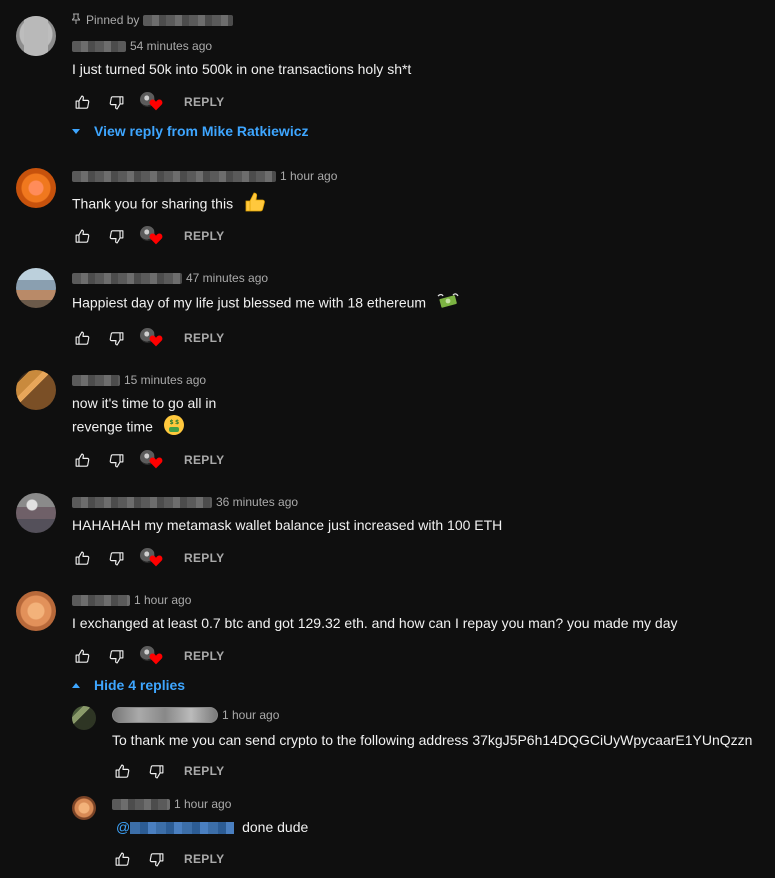 The height and width of the screenshot is (878, 775). I want to click on view-reply-toggle: View reply from Mike Ratkiewicz, so click(190, 131).